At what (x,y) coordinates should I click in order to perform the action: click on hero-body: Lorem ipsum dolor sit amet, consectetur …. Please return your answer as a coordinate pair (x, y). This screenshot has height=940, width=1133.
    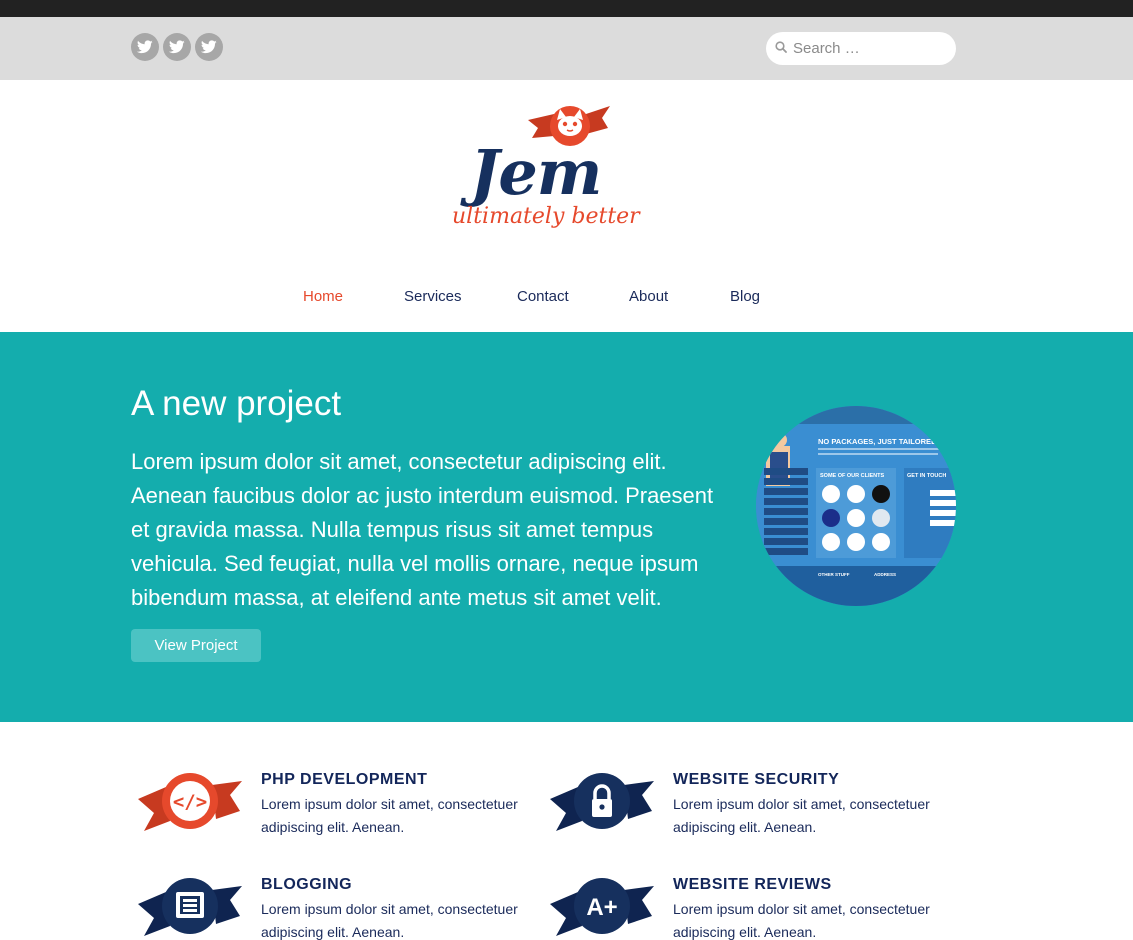
    Looking at the image, I should click on (422, 529).